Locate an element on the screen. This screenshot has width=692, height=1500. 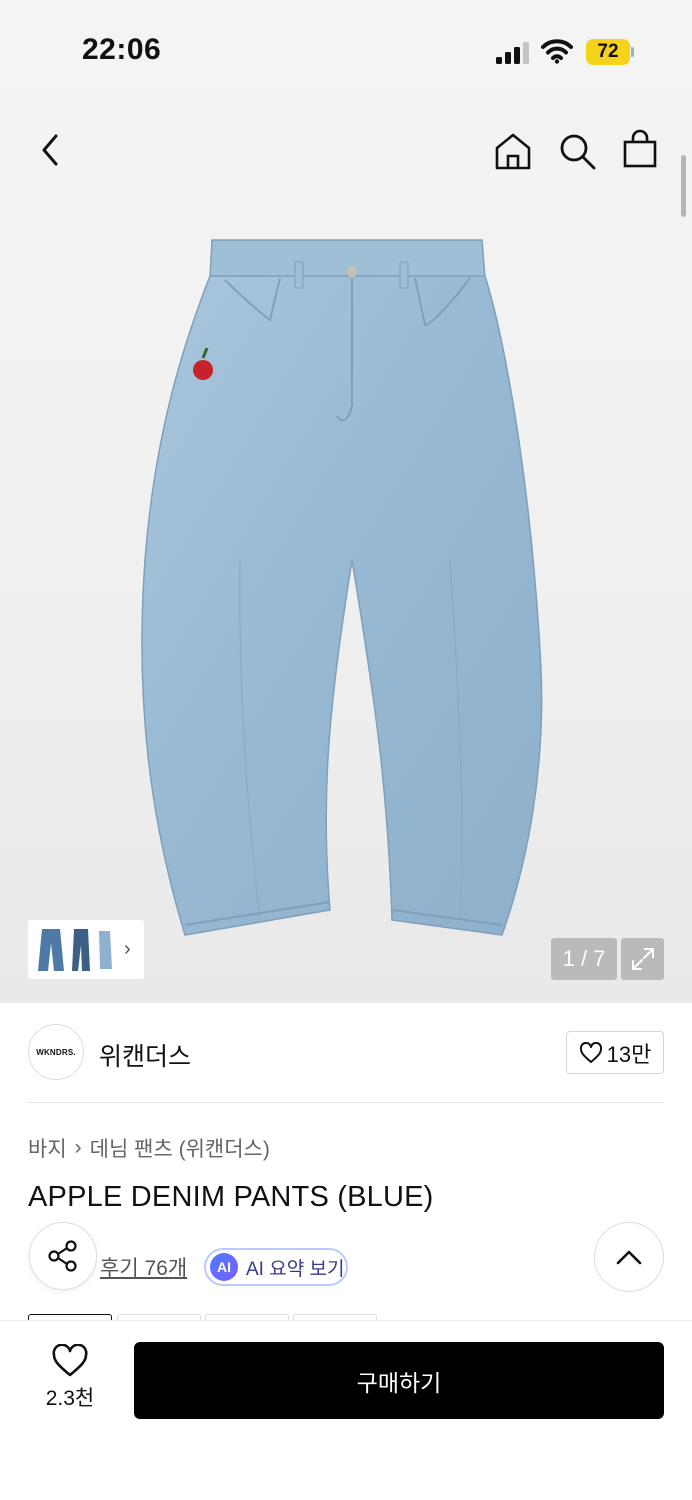
battery-level: 72 is located at coordinates (608, 52).